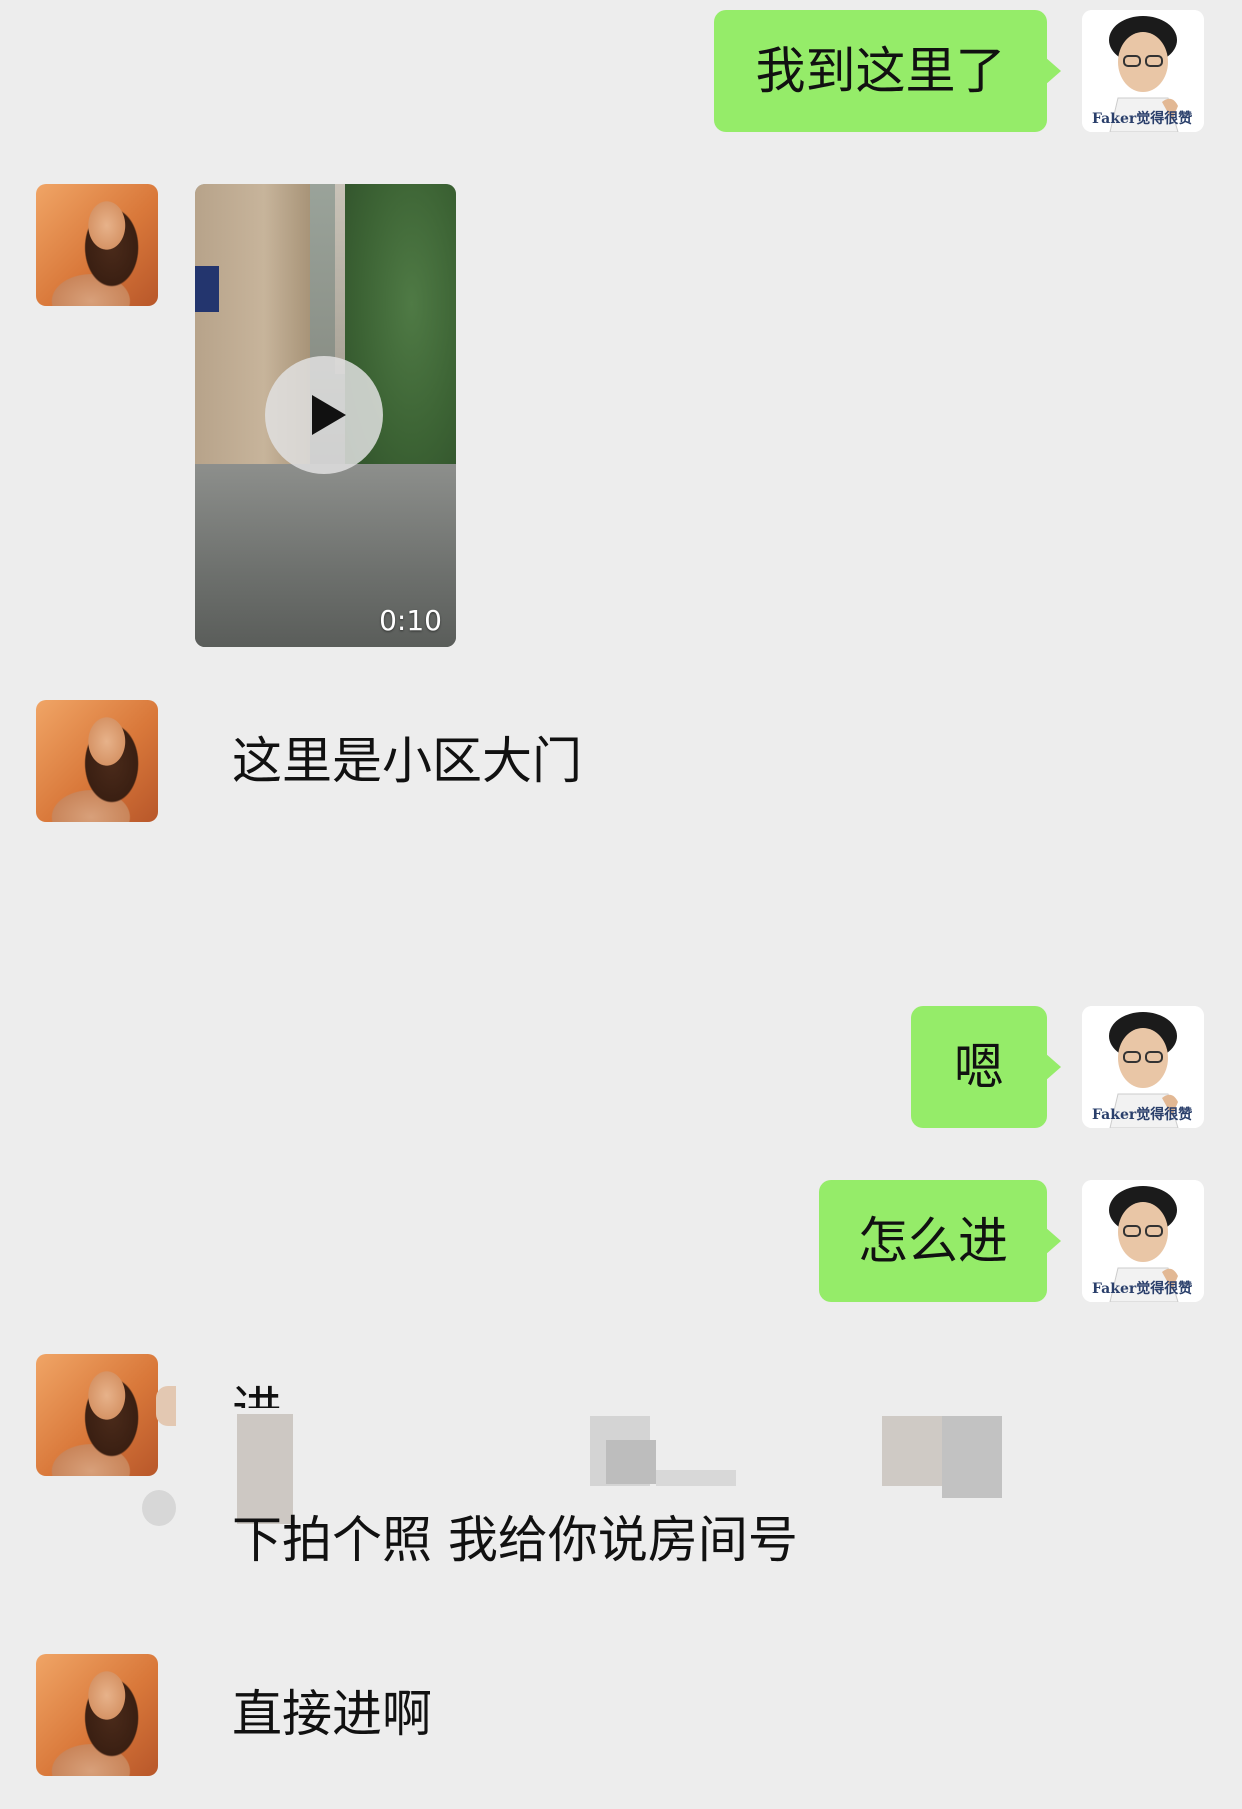 The height and width of the screenshot is (1809, 1242). Describe the element at coordinates (515, 1540) in the screenshot. I see `message-text: 下拍个照 我给你说房间号` at that location.